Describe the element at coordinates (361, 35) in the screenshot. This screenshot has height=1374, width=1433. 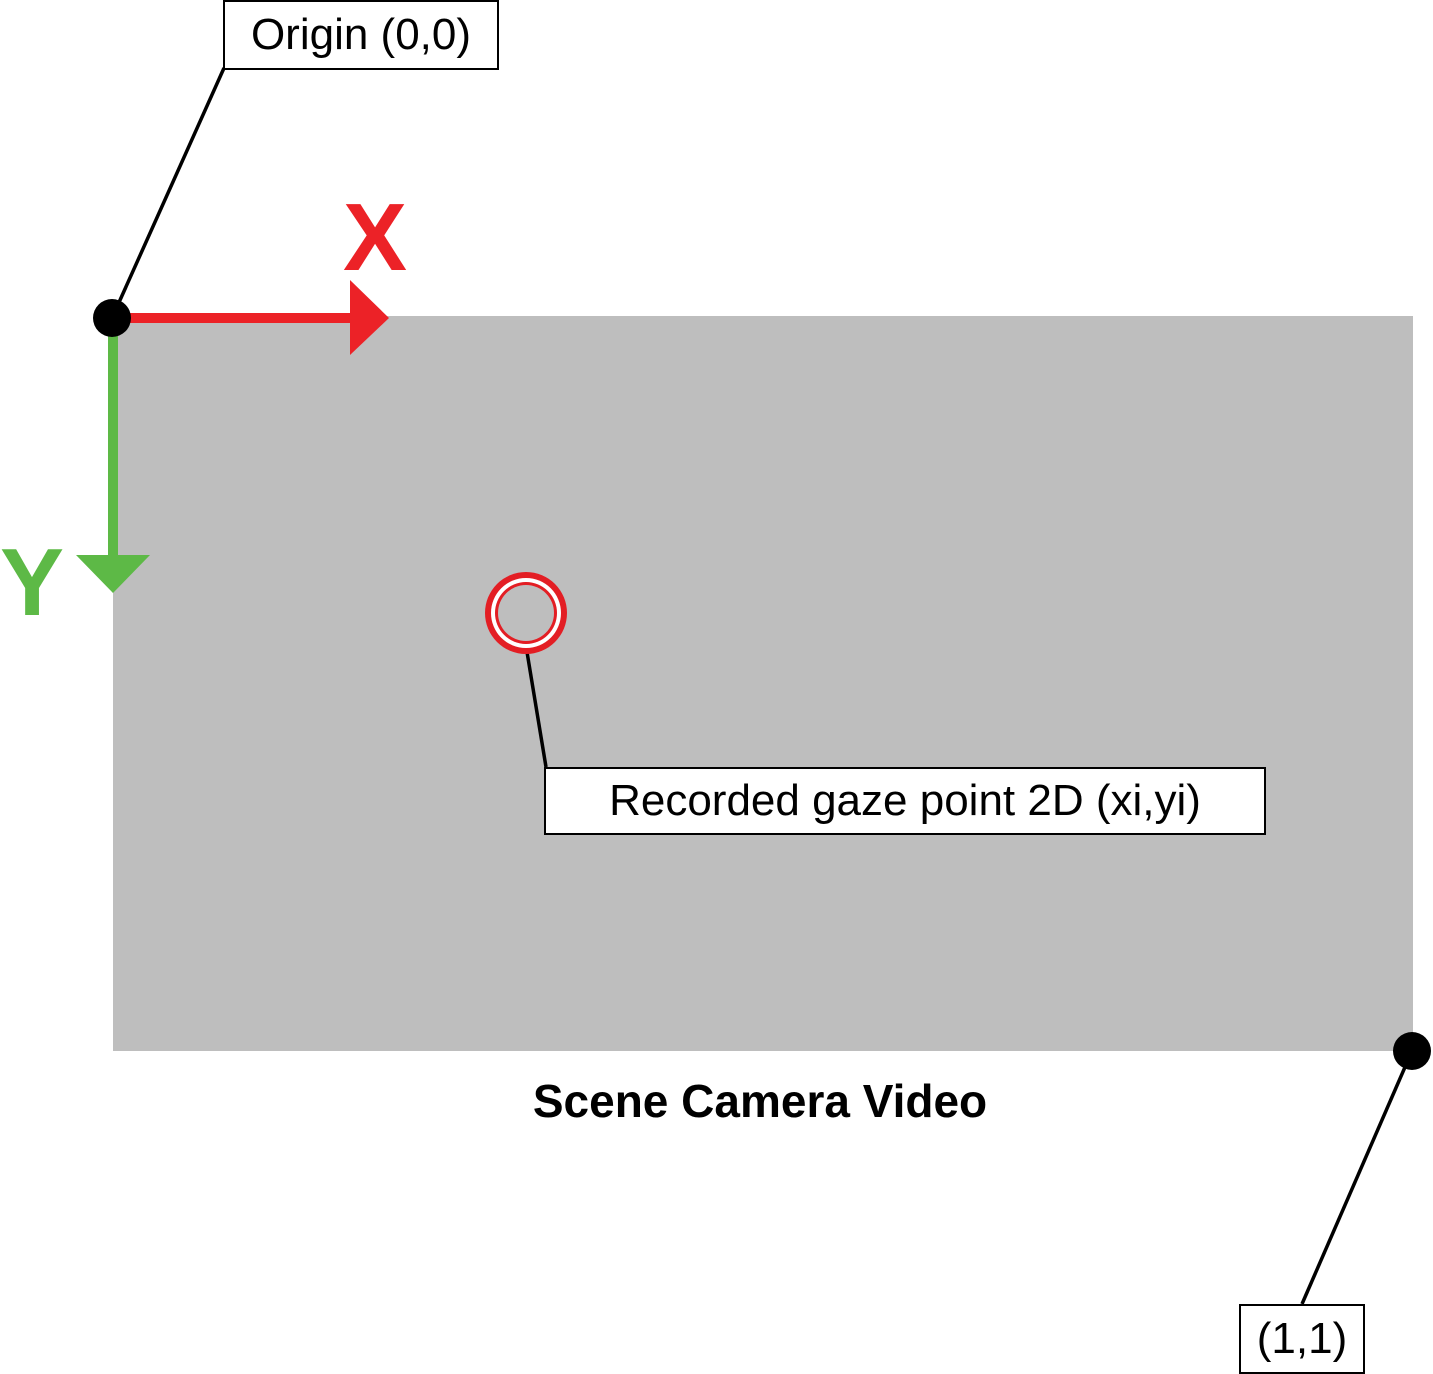
I see `origin-label: Origin (0,0)` at that location.